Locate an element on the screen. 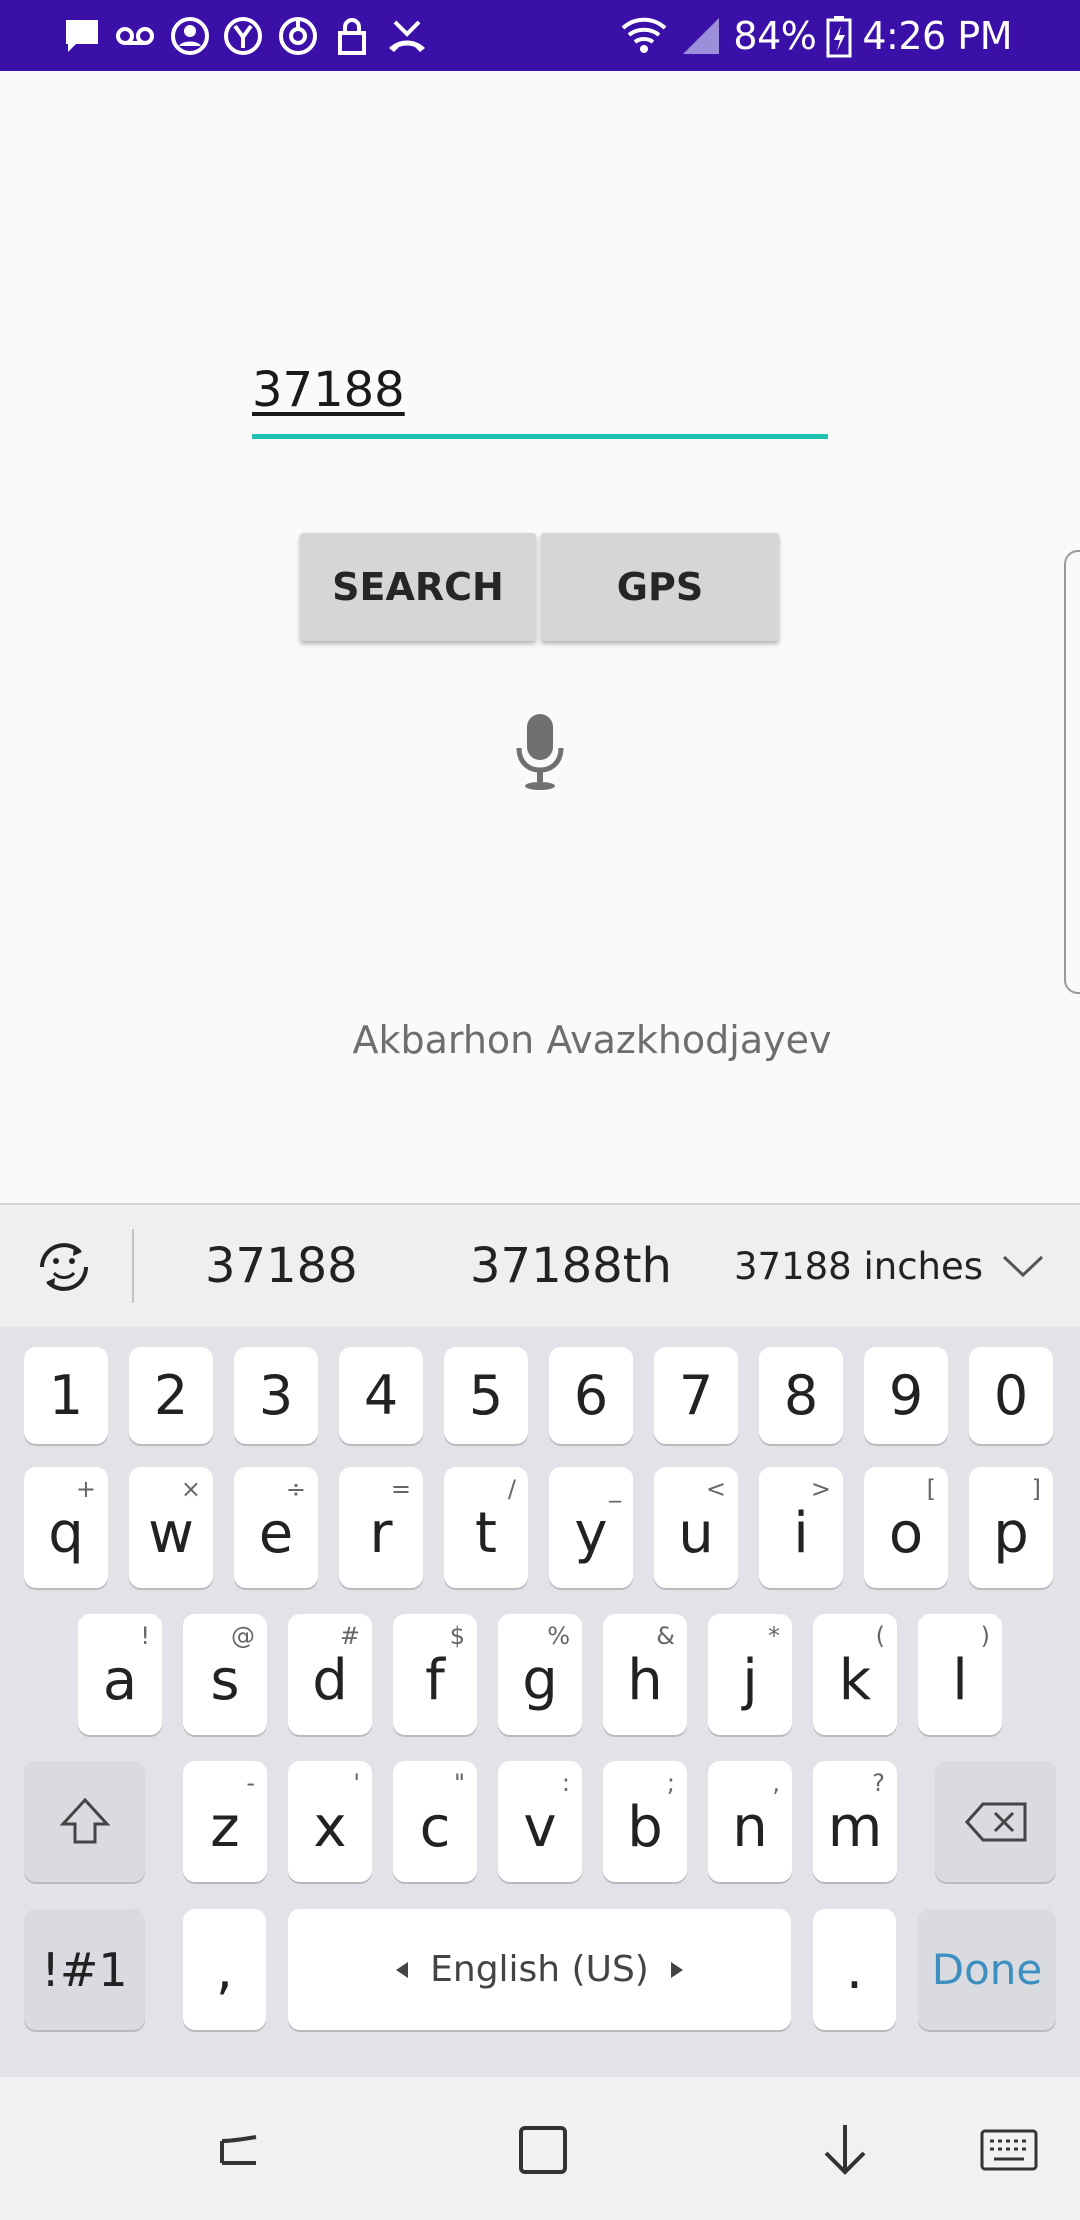 This screenshot has height=2220, width=1080. shift-key is located at coordinates (84, 1821).